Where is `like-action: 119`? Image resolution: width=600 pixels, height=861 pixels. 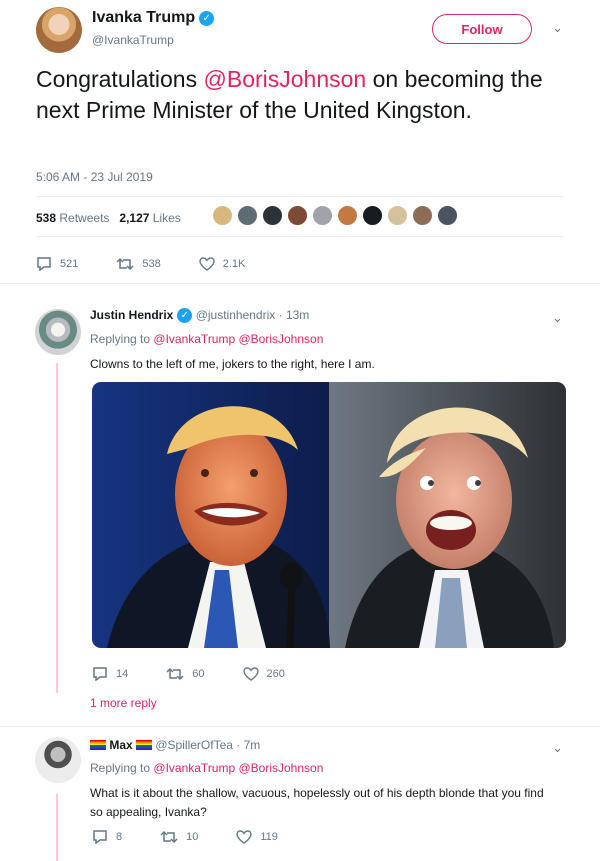 like-action: 119 is located at coordinates (257, 837).